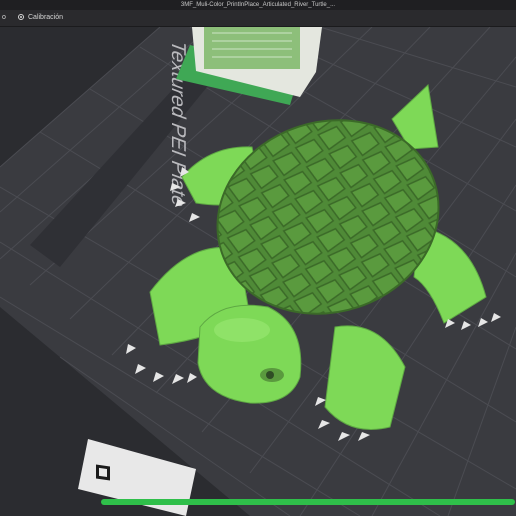  I want to click on slicing-progress-fill, so click(308, 502).